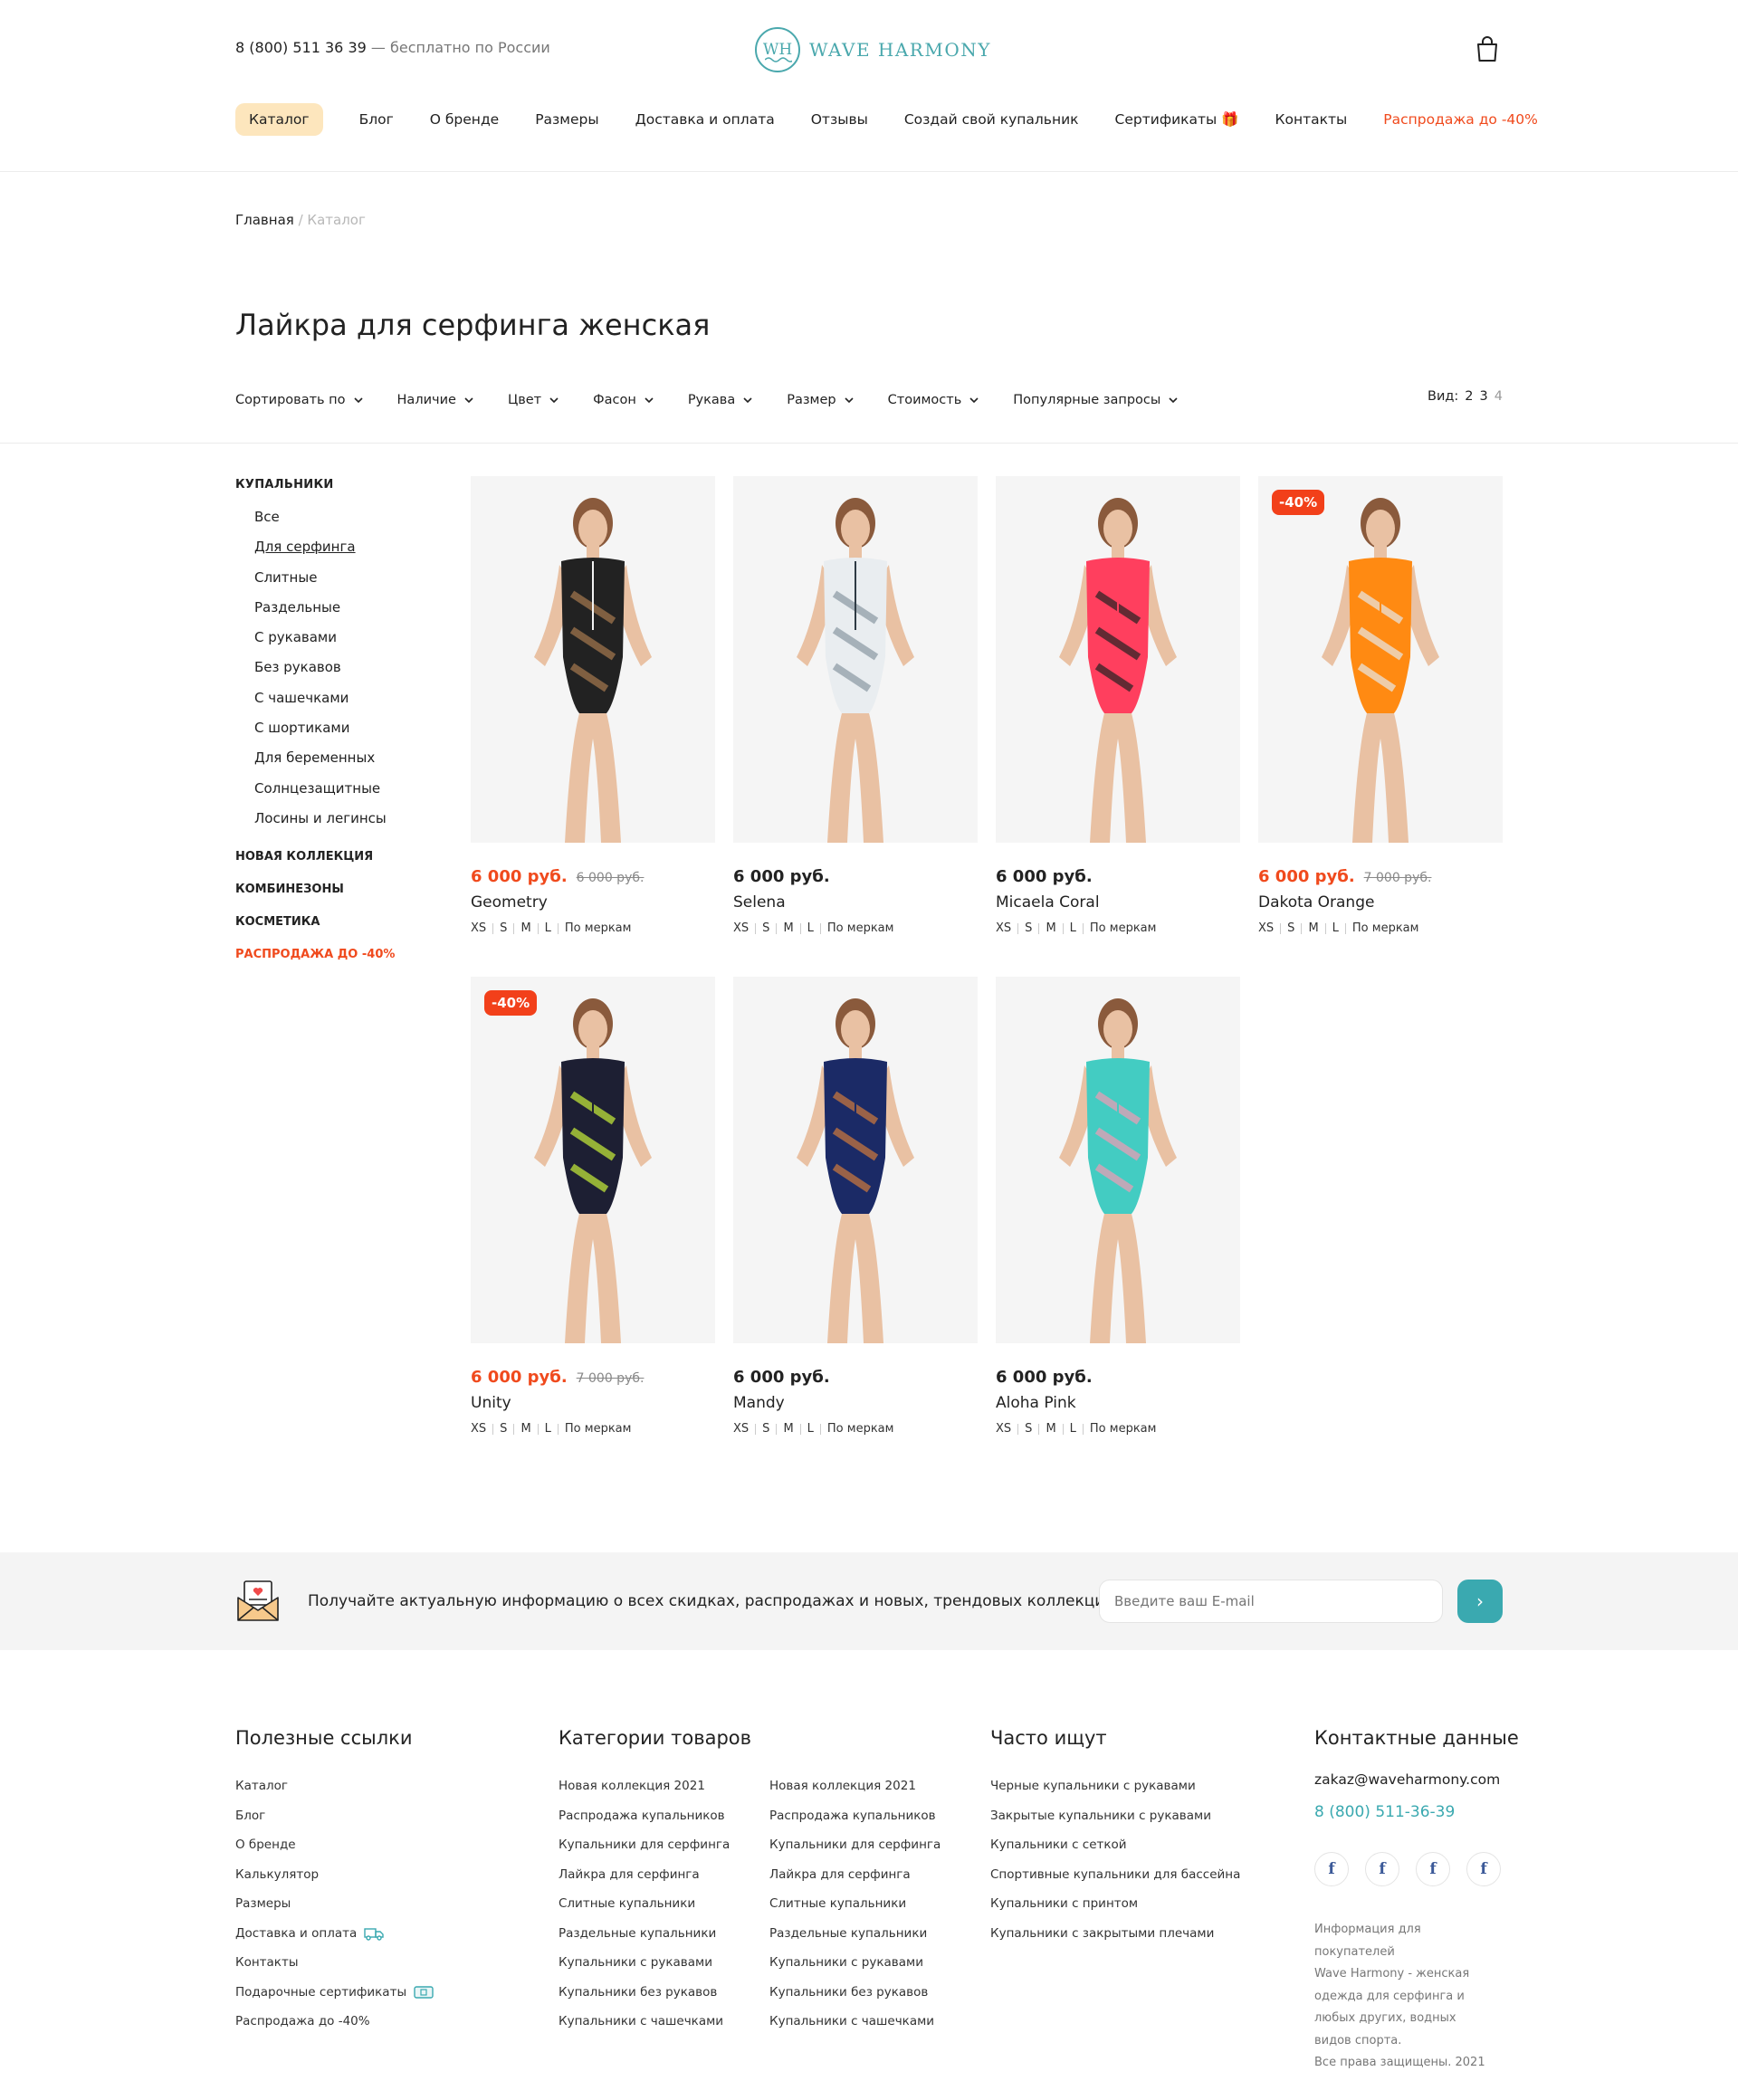 The width and height of the screenshot is (1738, 2100). I want to click on footer-link-label: О бренде, so click(265, 1845).